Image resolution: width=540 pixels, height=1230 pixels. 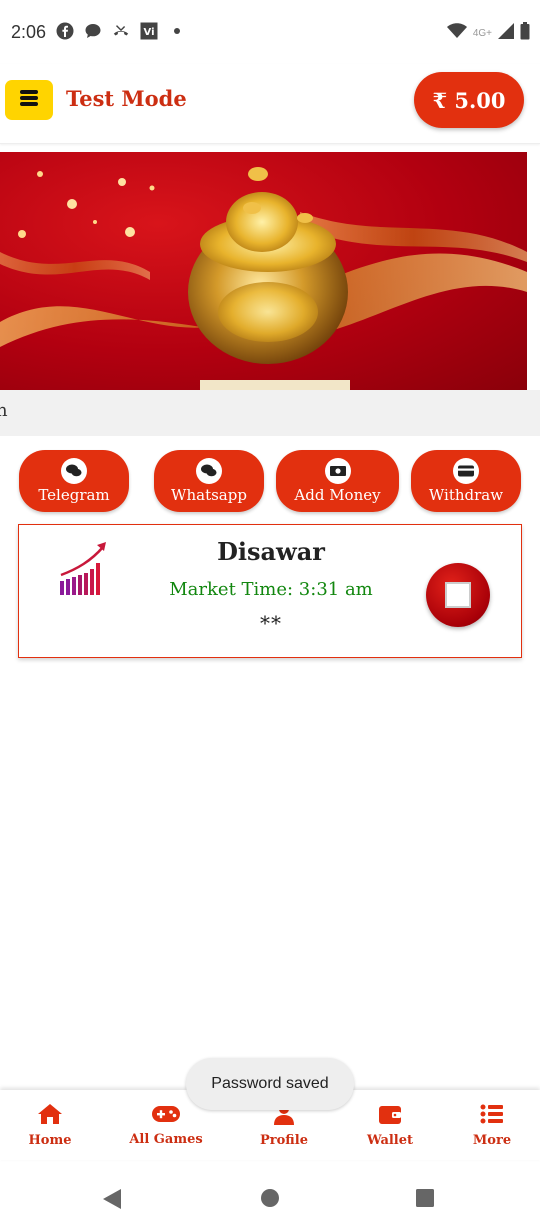 I want to click on battery-icon, so click(x=525, y=33).